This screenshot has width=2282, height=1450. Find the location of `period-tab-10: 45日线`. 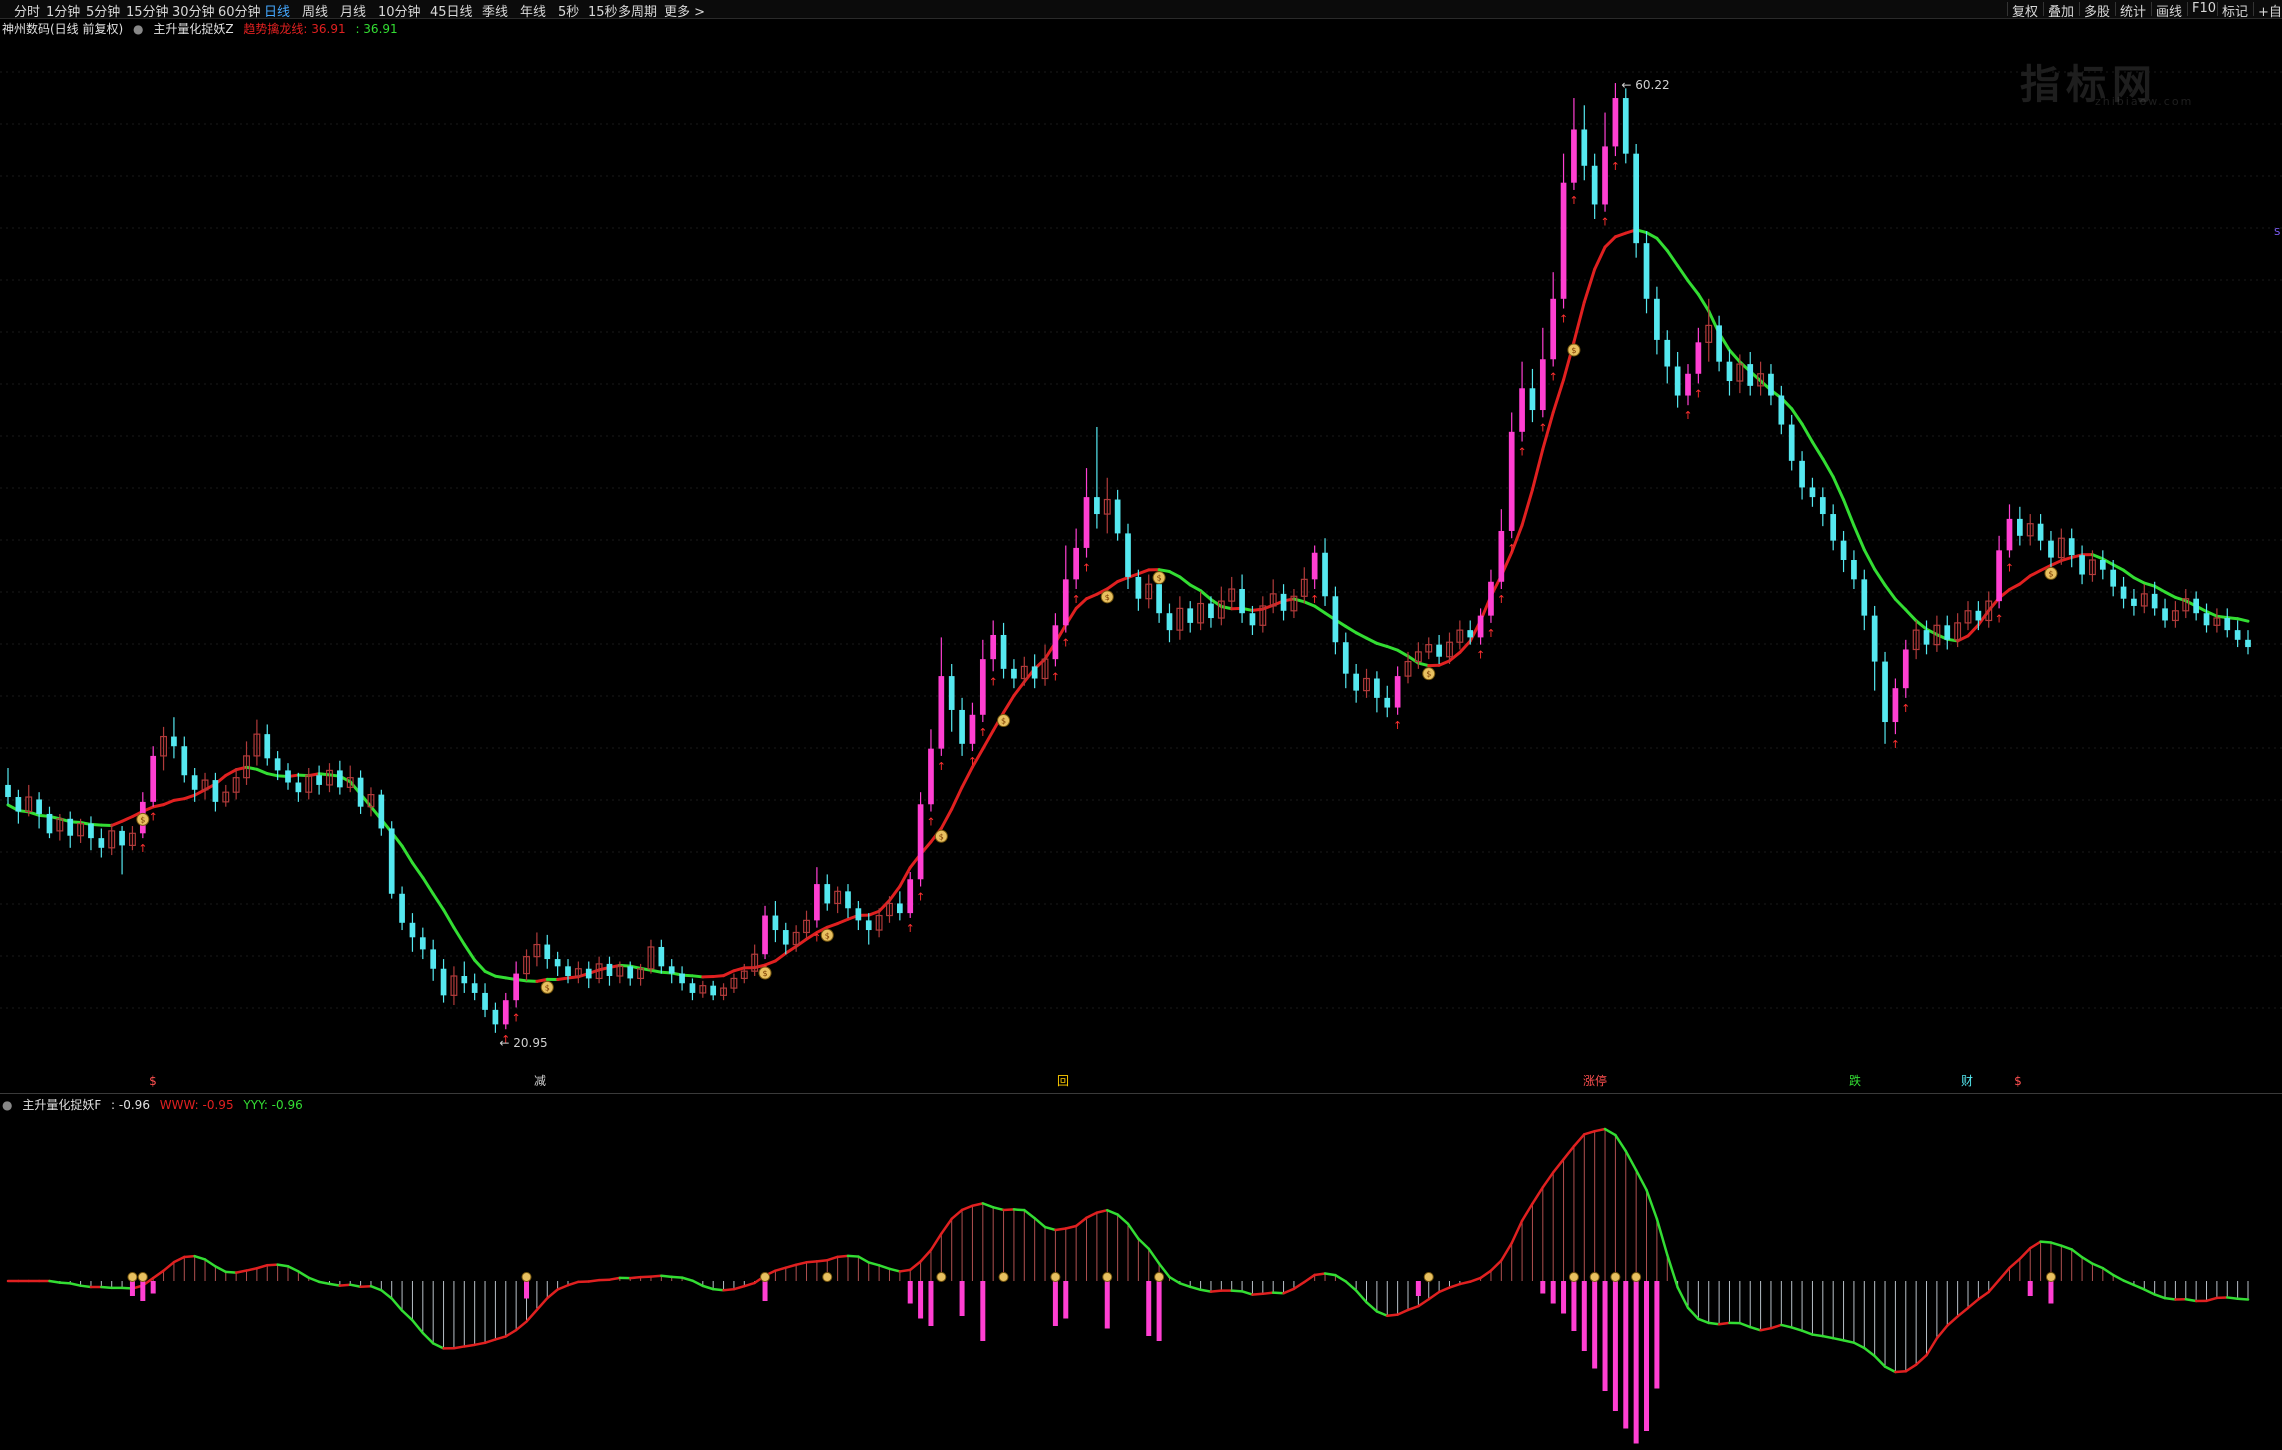

period-tab-10: 45日线 is located at coordinates (451, 10).